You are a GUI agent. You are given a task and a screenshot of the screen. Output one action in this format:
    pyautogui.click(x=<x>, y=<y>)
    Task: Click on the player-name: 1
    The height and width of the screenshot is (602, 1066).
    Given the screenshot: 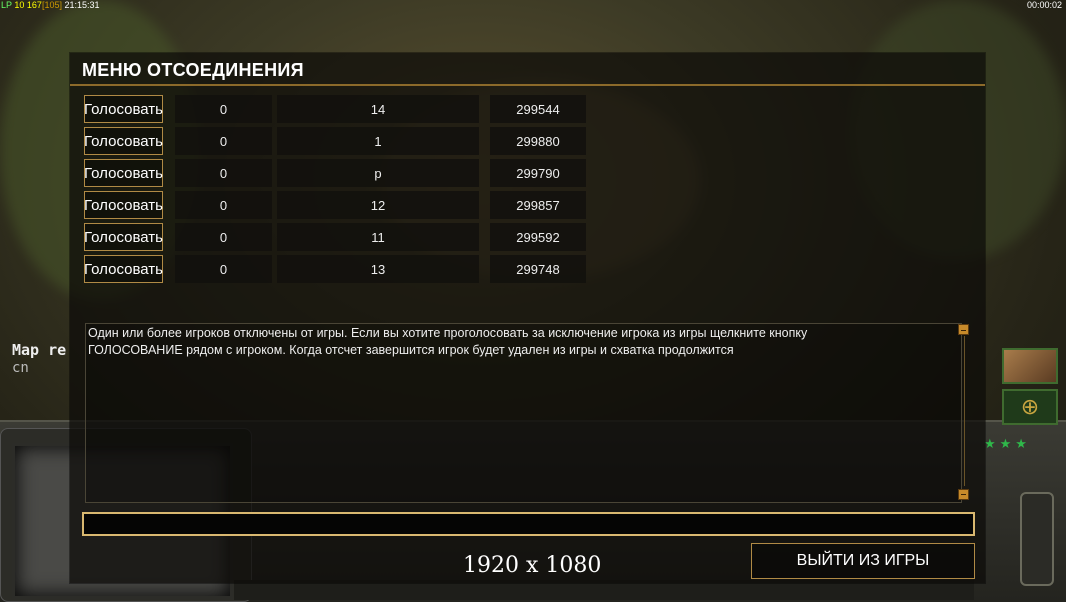 What is the action you would take?
    pyautogui.click(x=378, y=141)
    